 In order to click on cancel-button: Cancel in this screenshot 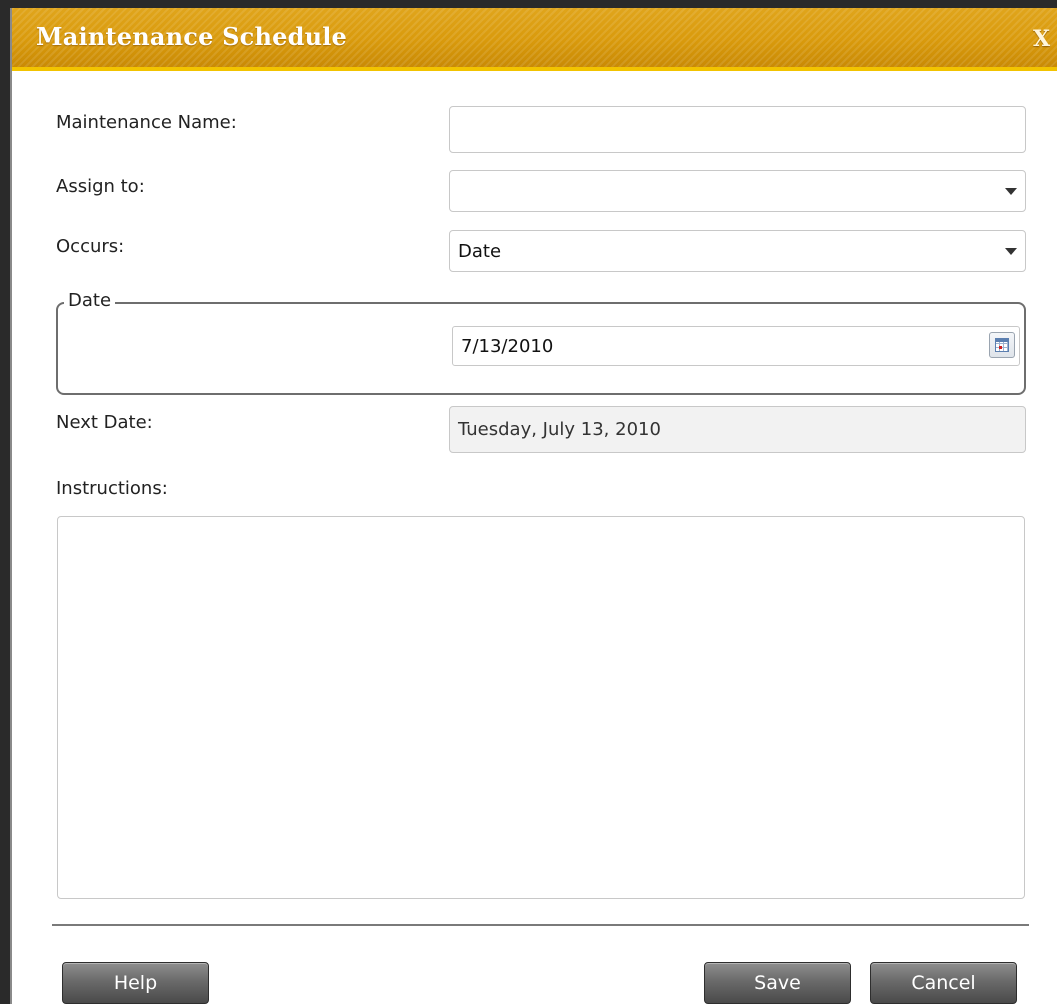, I will do `click(943, 983)`.